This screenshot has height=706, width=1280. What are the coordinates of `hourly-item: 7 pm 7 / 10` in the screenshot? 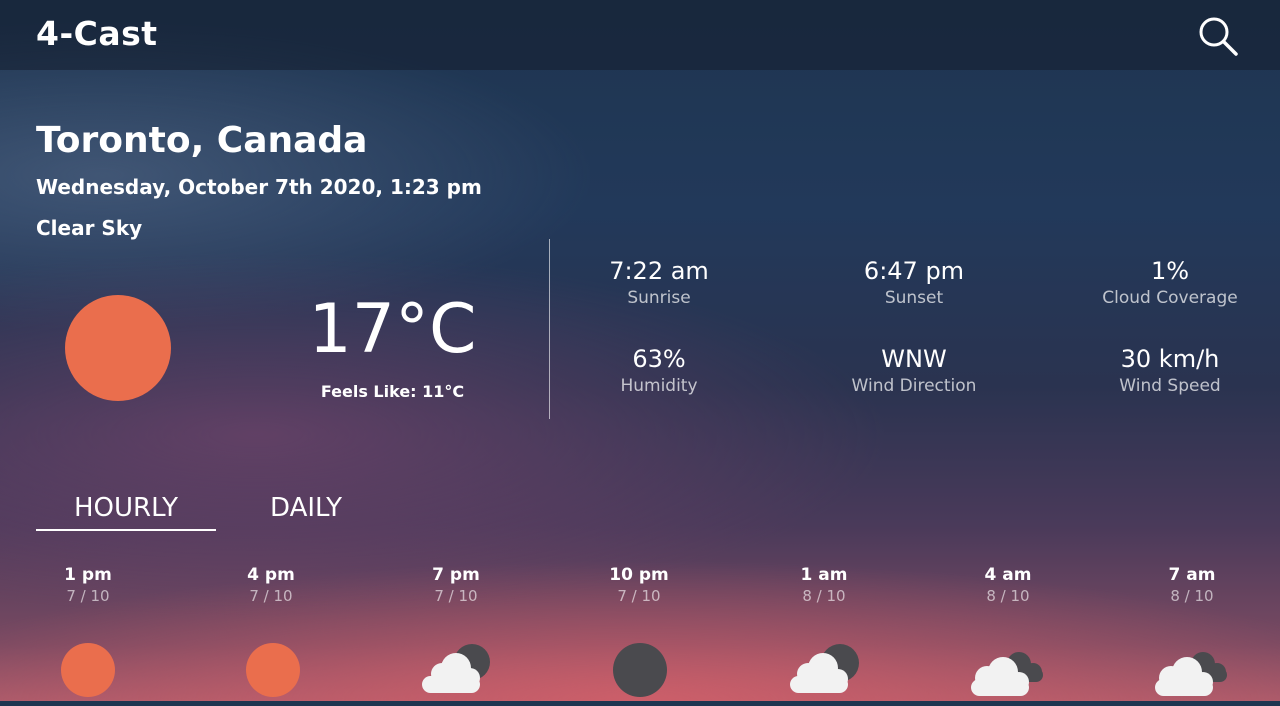 It's located at (456, 585).